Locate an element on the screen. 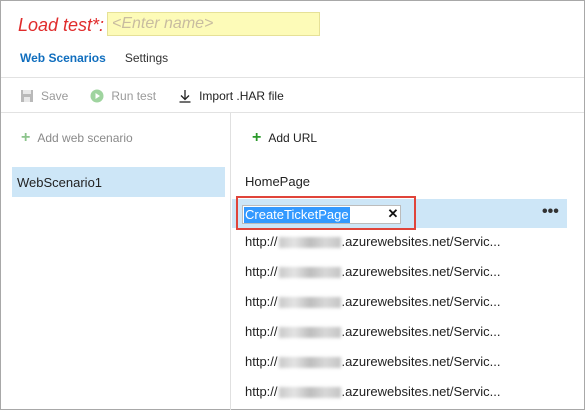 This screenshot has height=410, width=585. save-button: Save is located at coordinates (44, 96).